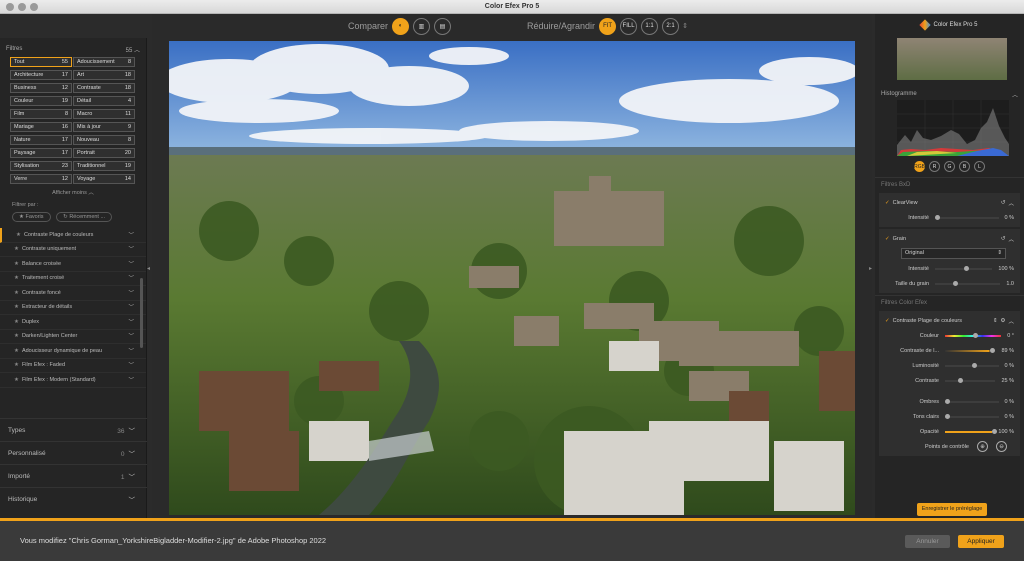 This screenshot has height=561, width=1024. What do you see at coordinates (73, 293) in the screenshot?
I see `filter-list-item: ★ Contraste foncé ﹀` at bounding box center [73, 293].